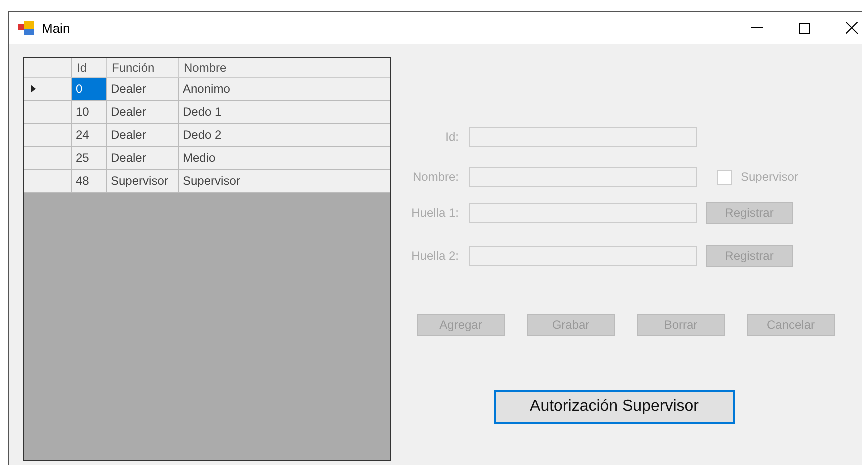 This screenshot has width=862, height=465. What do you see at coordinates (202, 135) in the screenshot?
I see `table-cell-text: Dedo 2` at bounding box center [202, 135].